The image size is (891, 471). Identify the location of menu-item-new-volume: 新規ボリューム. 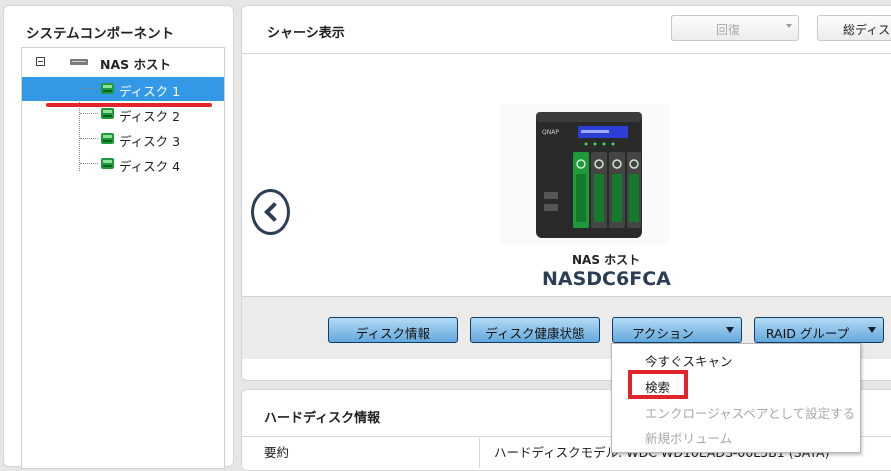
(736, 435).